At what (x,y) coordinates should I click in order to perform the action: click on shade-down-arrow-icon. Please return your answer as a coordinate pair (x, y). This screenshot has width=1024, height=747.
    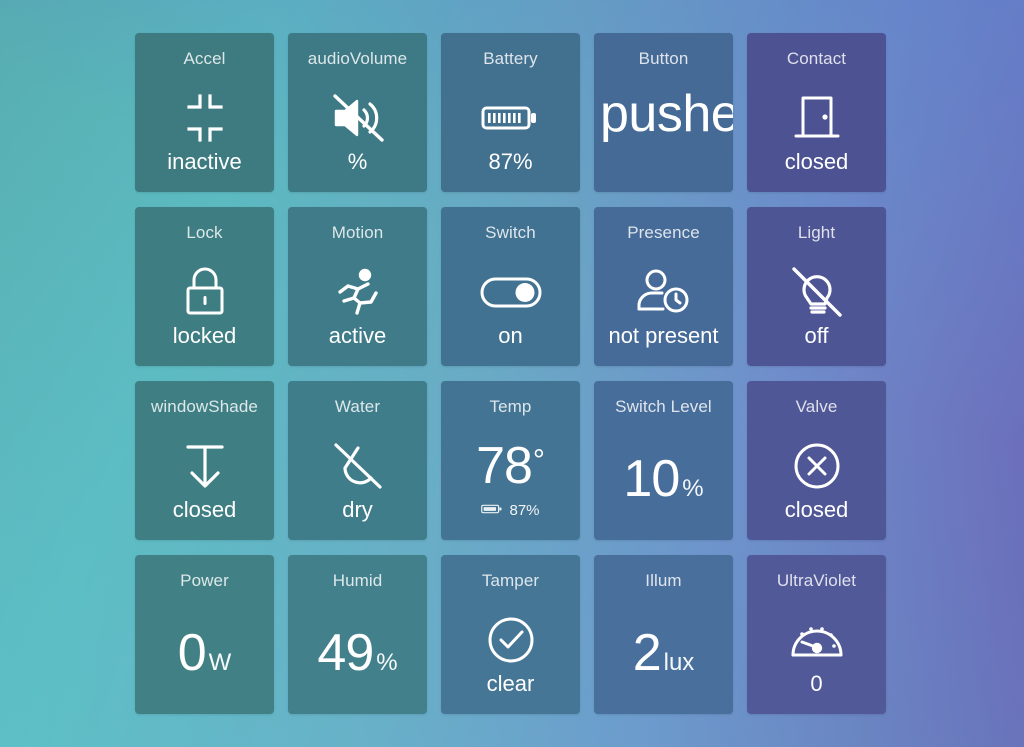
    Looking at the image, I should click on (205, 466).